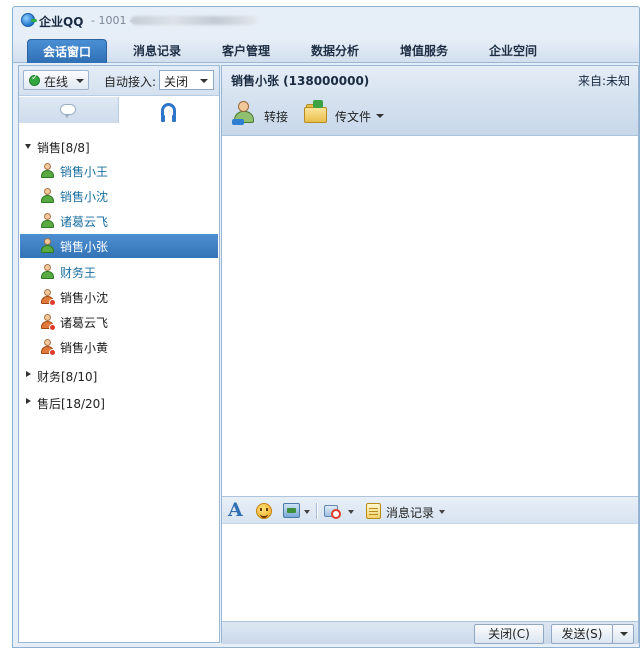  What do you see at coordinates (430, 573) in the screenshot?
I see `message-input` at bounding box center [430, 573].